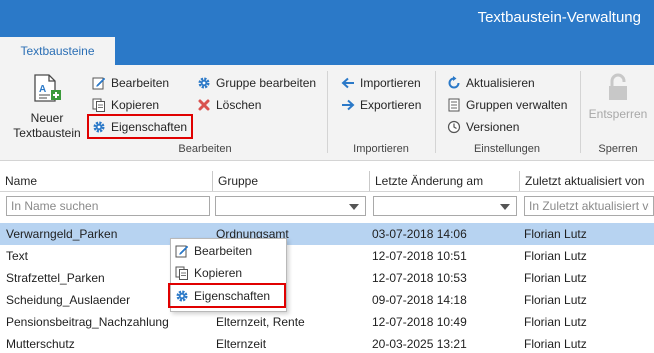 This screenshot has width=654, height=353. I want to click on unlock-icon, so click(618, 86).